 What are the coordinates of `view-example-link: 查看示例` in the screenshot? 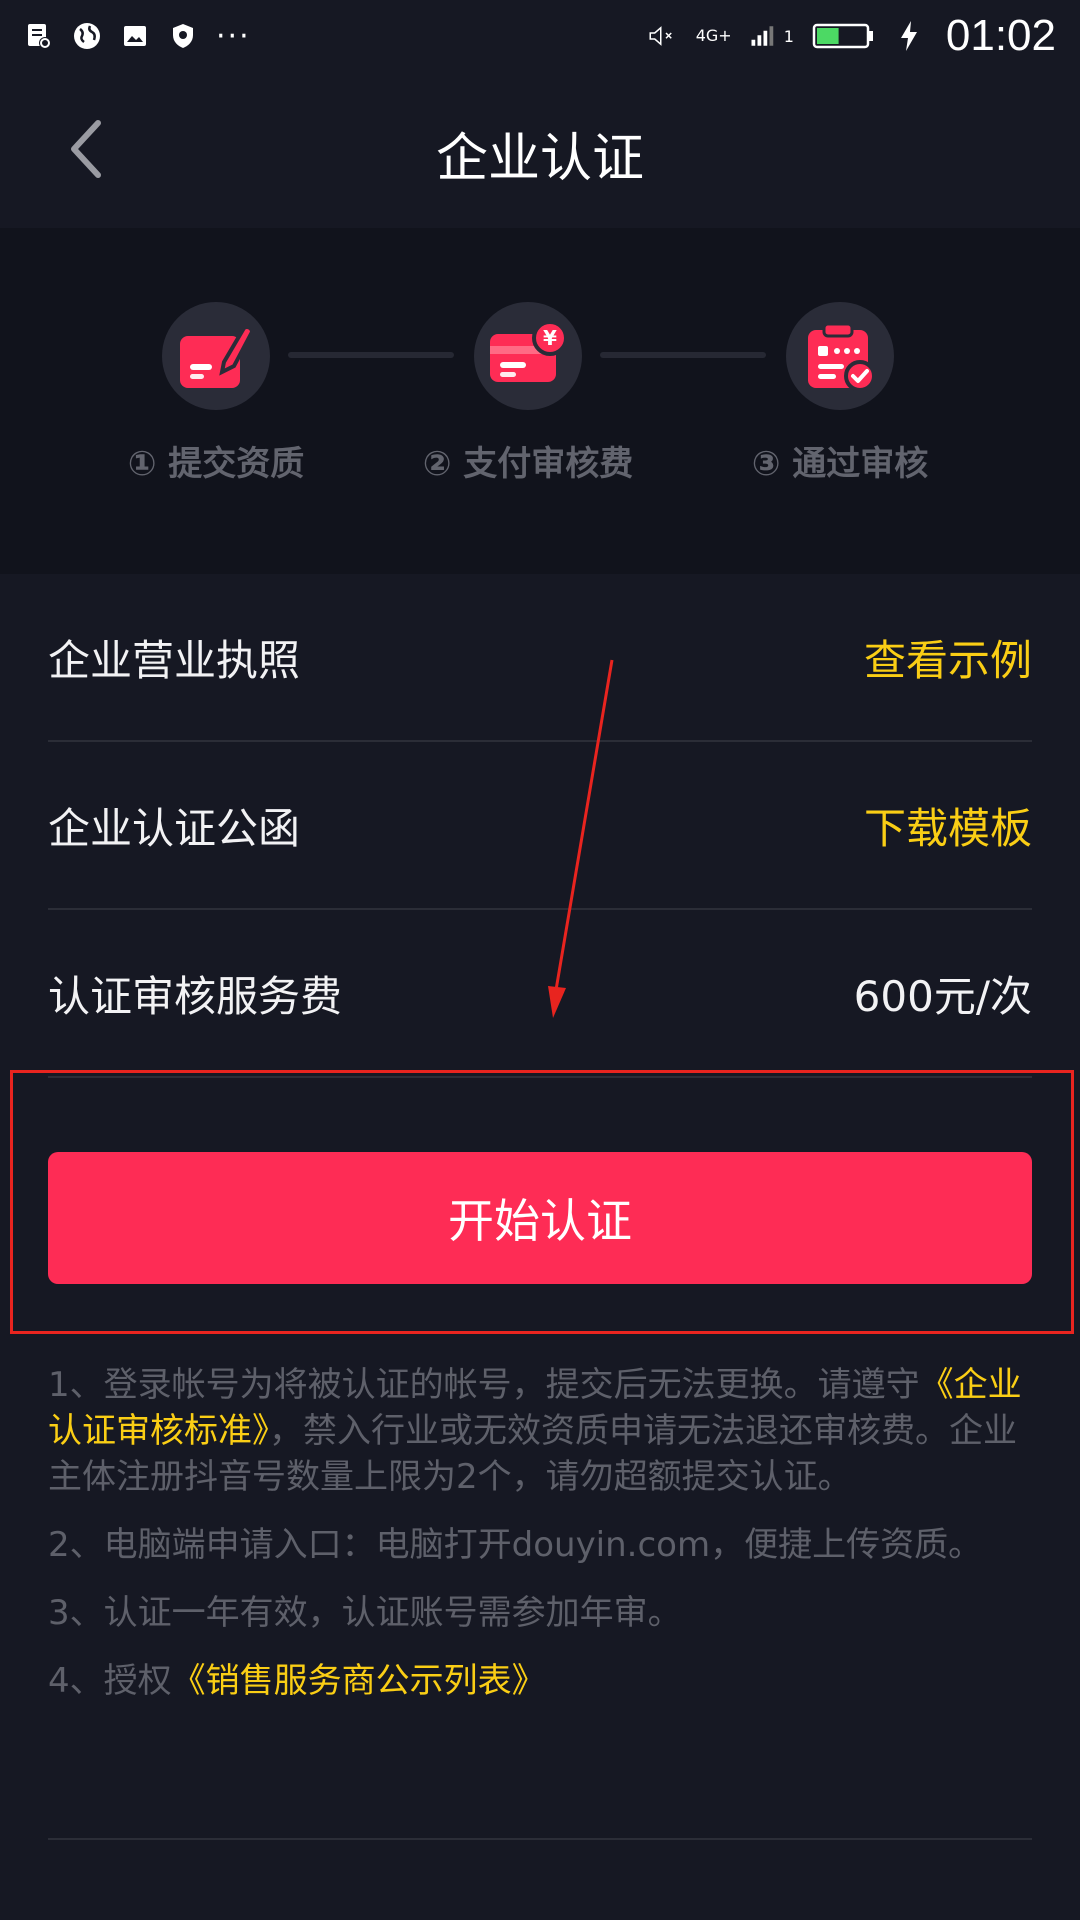 It's located at (948, 657).